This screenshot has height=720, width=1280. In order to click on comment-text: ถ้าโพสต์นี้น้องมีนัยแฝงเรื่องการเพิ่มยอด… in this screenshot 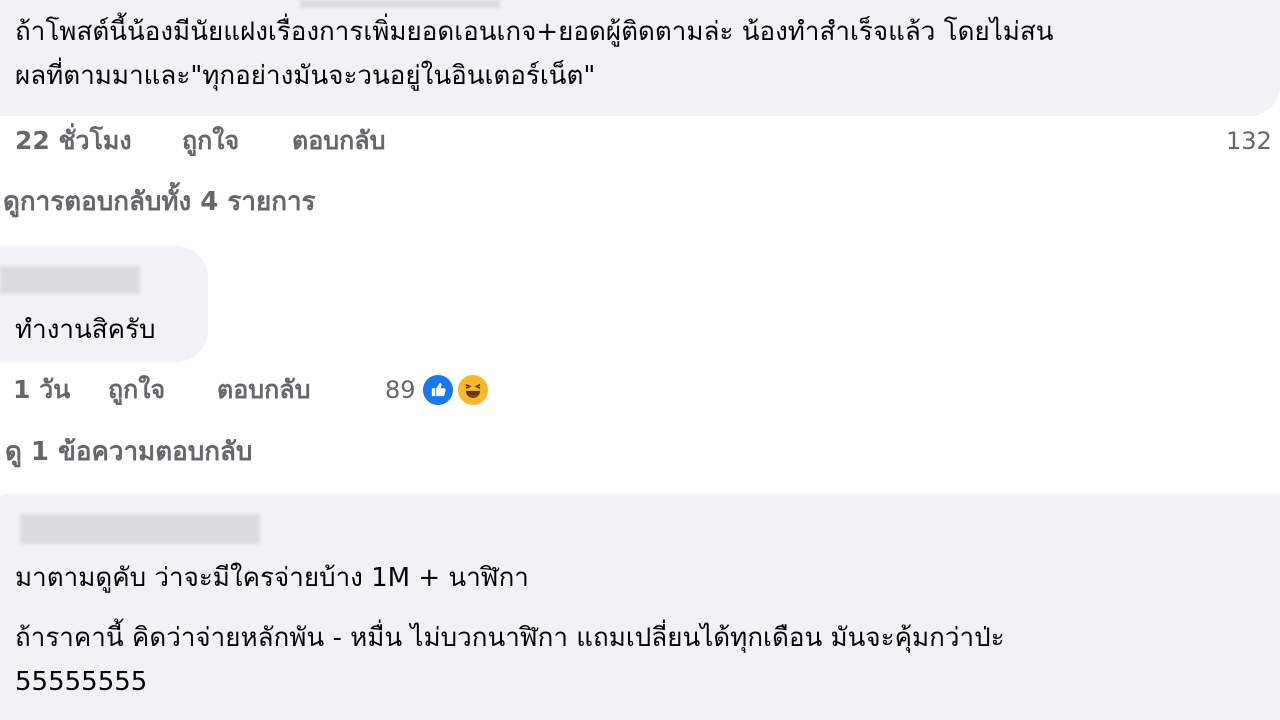, I will do `click(534, 32)`.